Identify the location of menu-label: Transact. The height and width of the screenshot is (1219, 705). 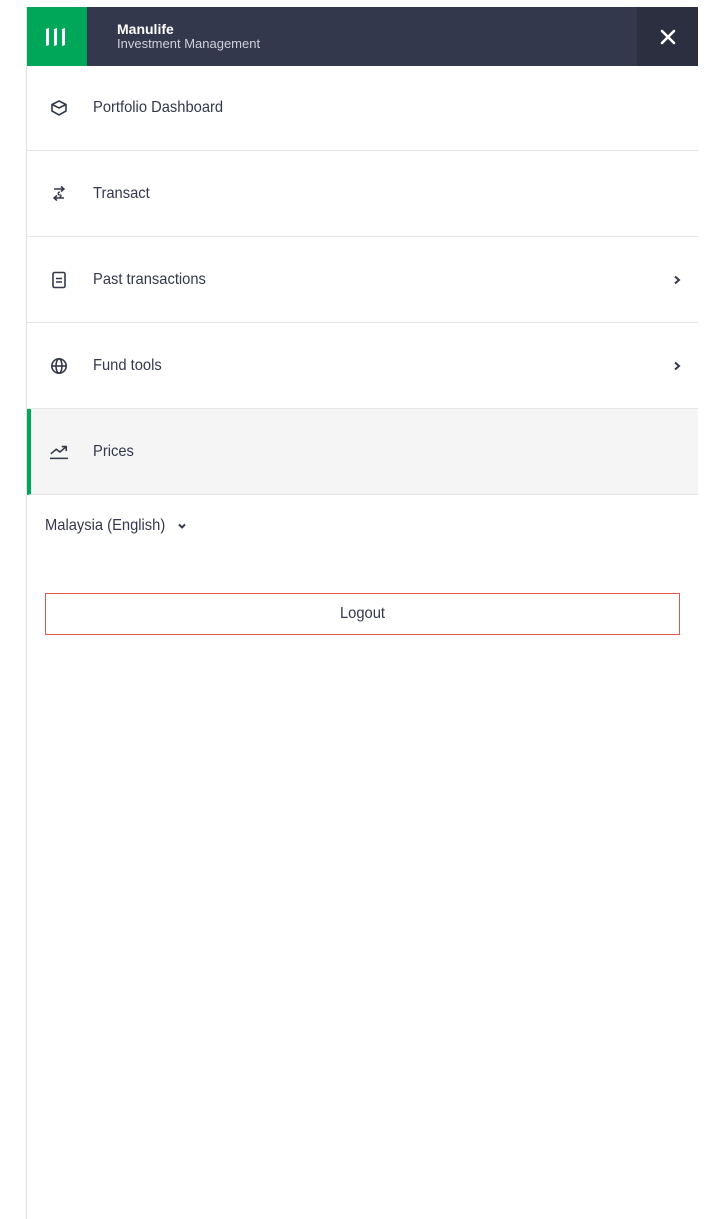
(121, 193).